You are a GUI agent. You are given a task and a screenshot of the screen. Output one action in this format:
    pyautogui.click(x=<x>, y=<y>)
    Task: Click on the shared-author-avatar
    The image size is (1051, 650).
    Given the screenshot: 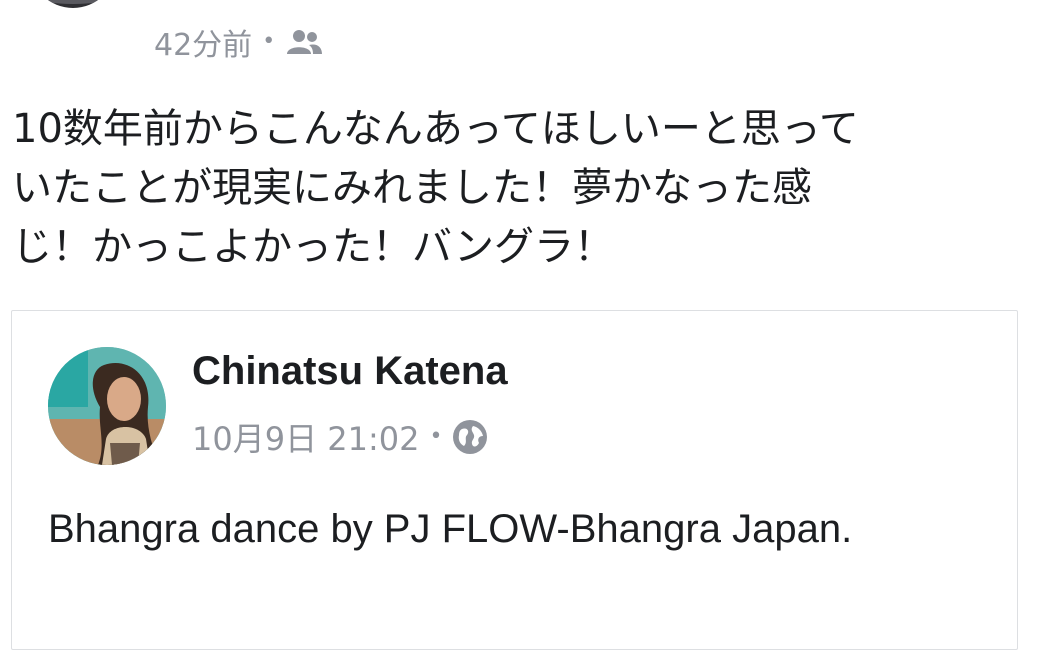 What is the action you would take?
    pyautogui.click(x=107, y=406)
    